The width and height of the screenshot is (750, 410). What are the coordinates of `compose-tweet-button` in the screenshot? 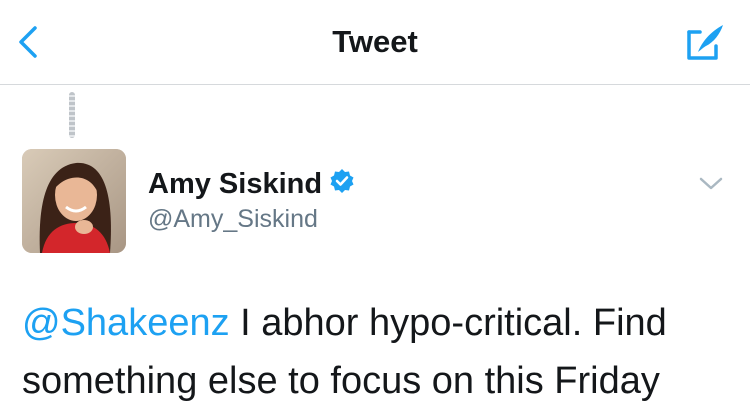 It's located at (706, 42).